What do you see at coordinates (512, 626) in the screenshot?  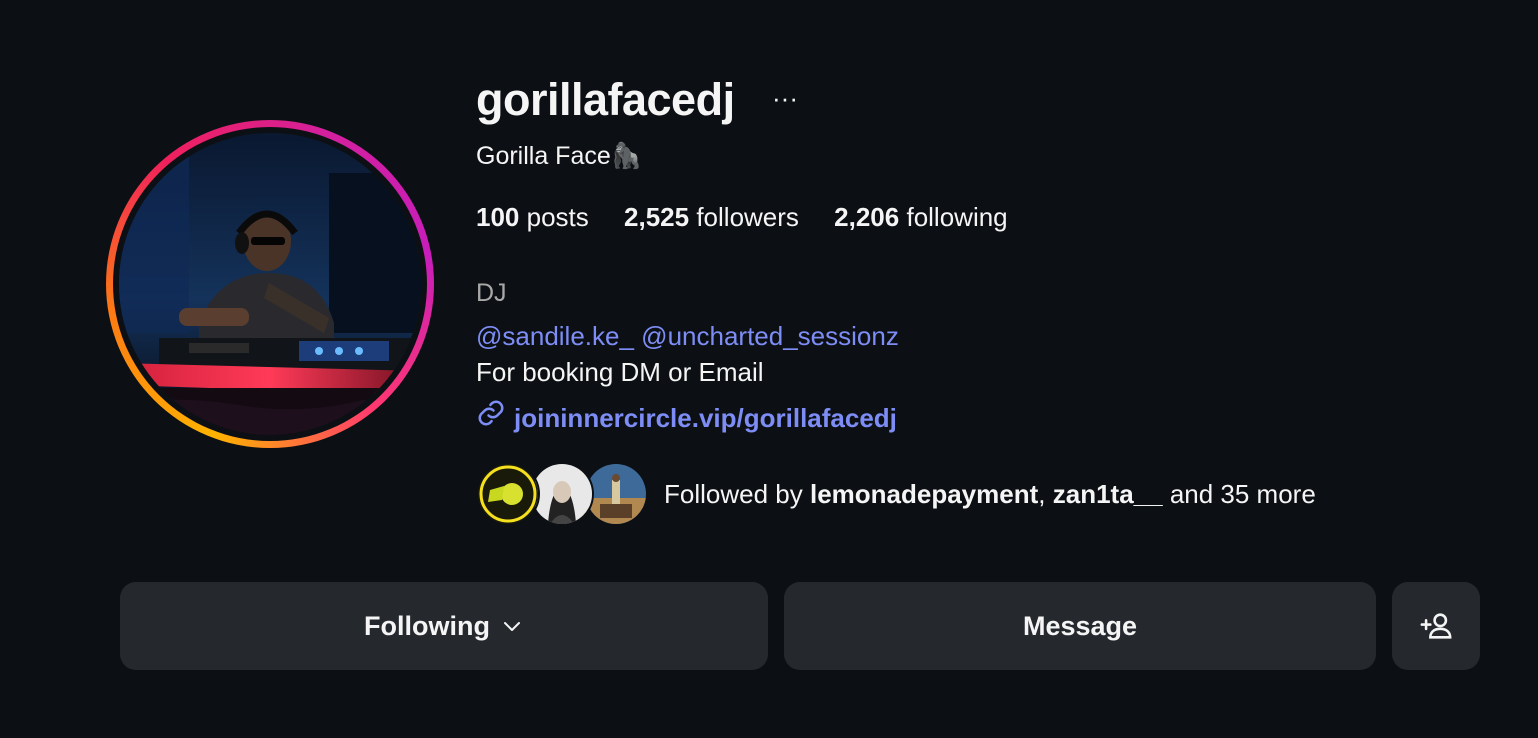 I see `chevron-down-icon` at bounding box center [512, 626].